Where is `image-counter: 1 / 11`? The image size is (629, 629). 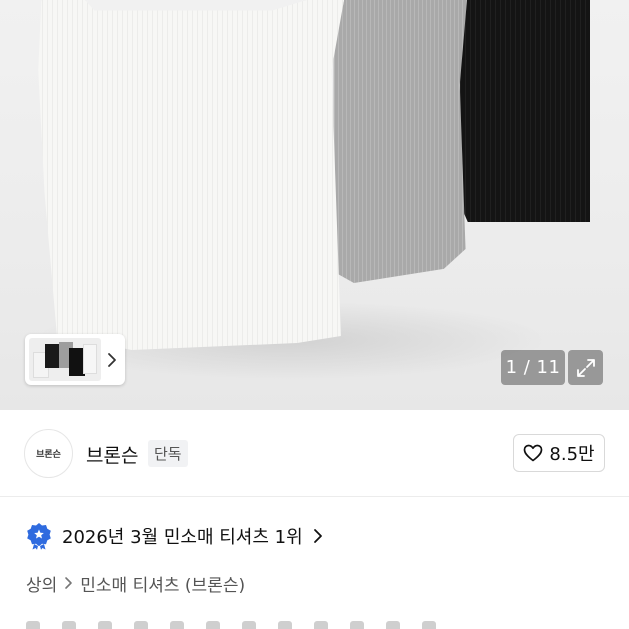 image-counter: 1 / 11 is located at coordinates (533, 367).